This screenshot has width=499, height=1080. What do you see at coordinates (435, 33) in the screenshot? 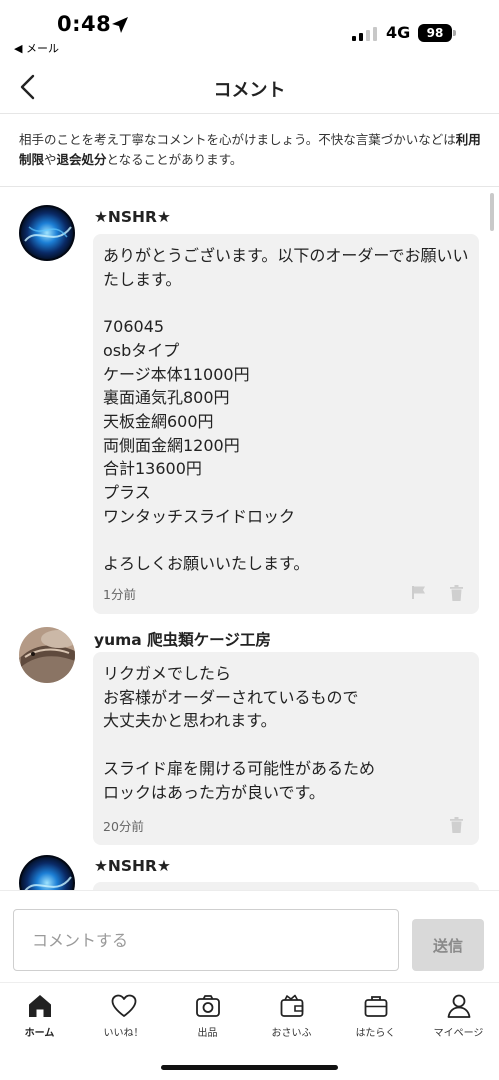
I see `battery-icon: 98` at bounding box center [435, 33].